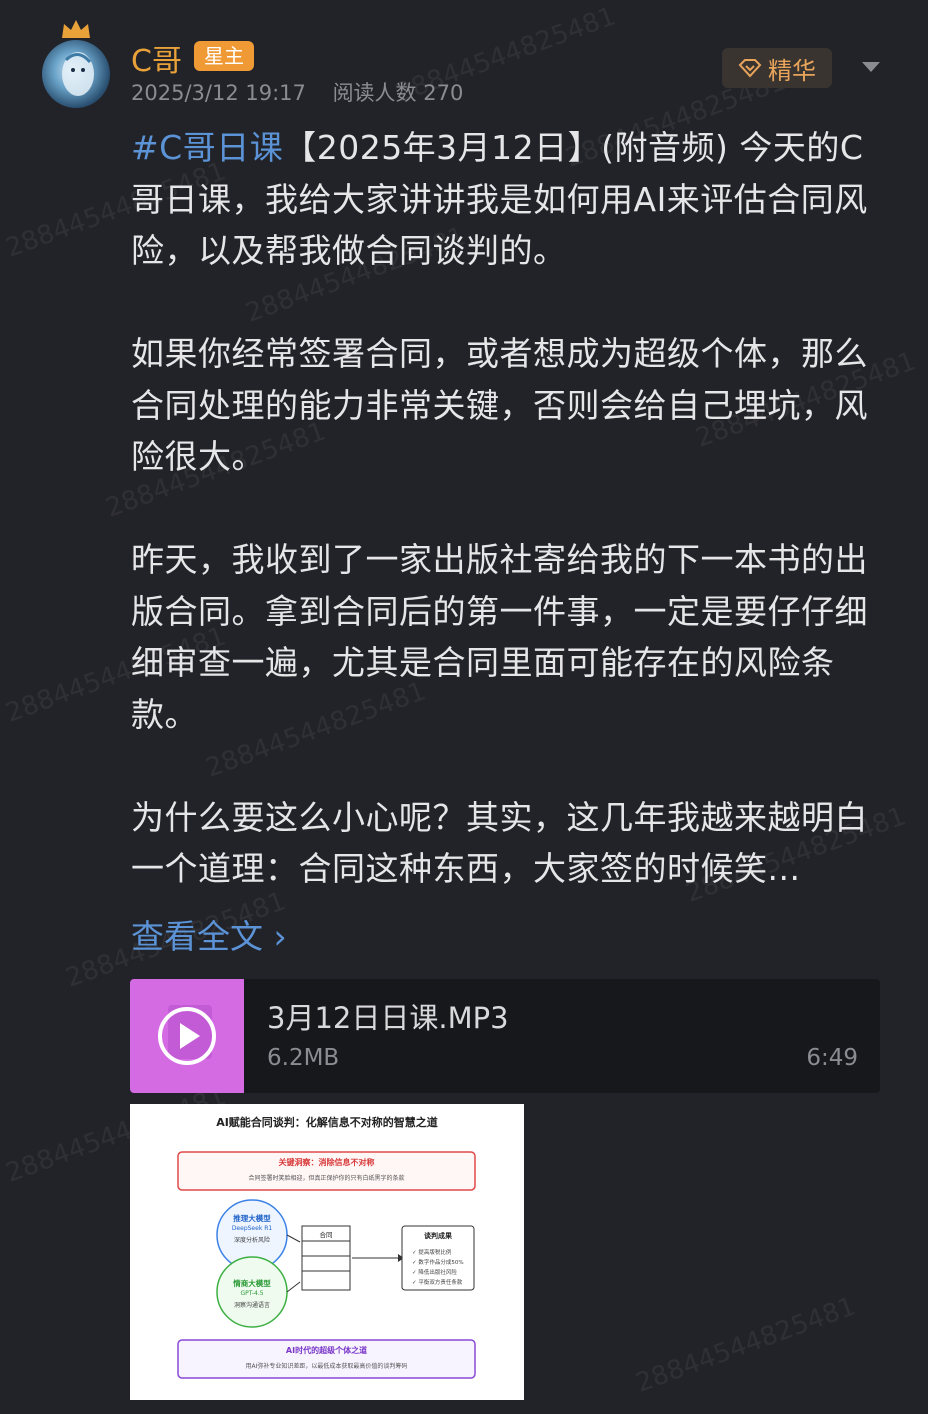 The width and height of the screenshot is (928, 1414). I want to click on avatar, so click(76, 74).